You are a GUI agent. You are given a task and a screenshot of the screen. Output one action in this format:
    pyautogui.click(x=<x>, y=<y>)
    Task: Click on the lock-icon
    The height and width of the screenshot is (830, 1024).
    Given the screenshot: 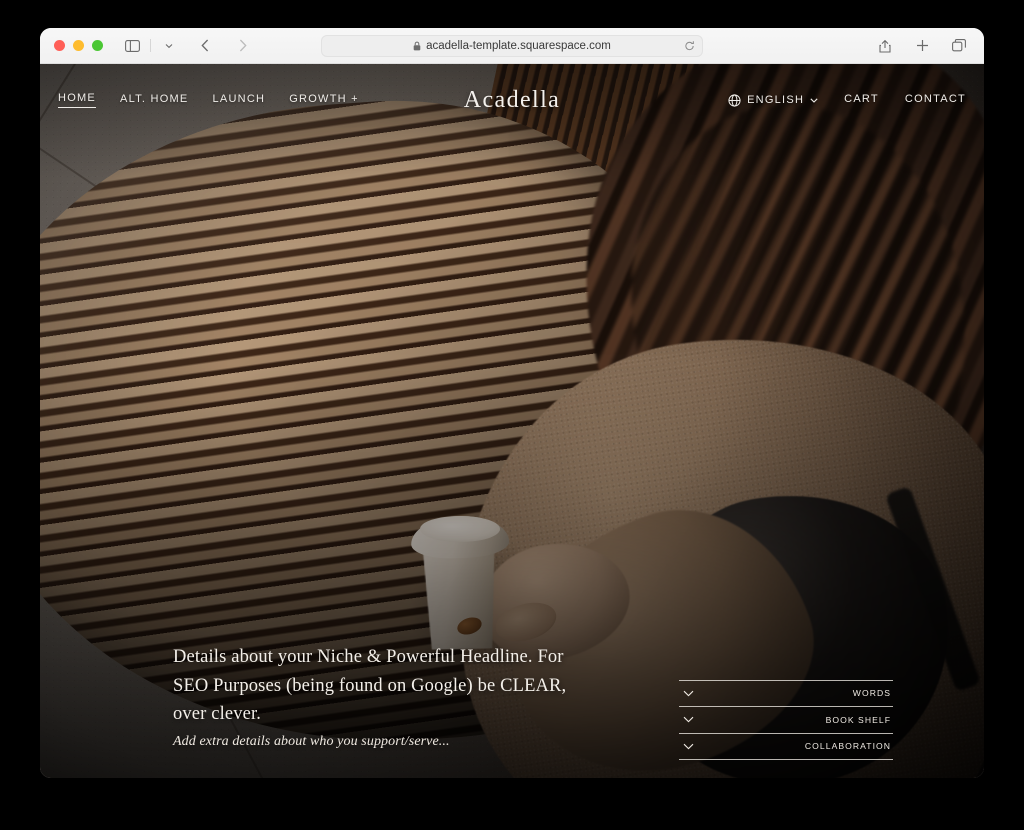 What is the action you would take?
    pyautogui.click(x=417, y=46)
    